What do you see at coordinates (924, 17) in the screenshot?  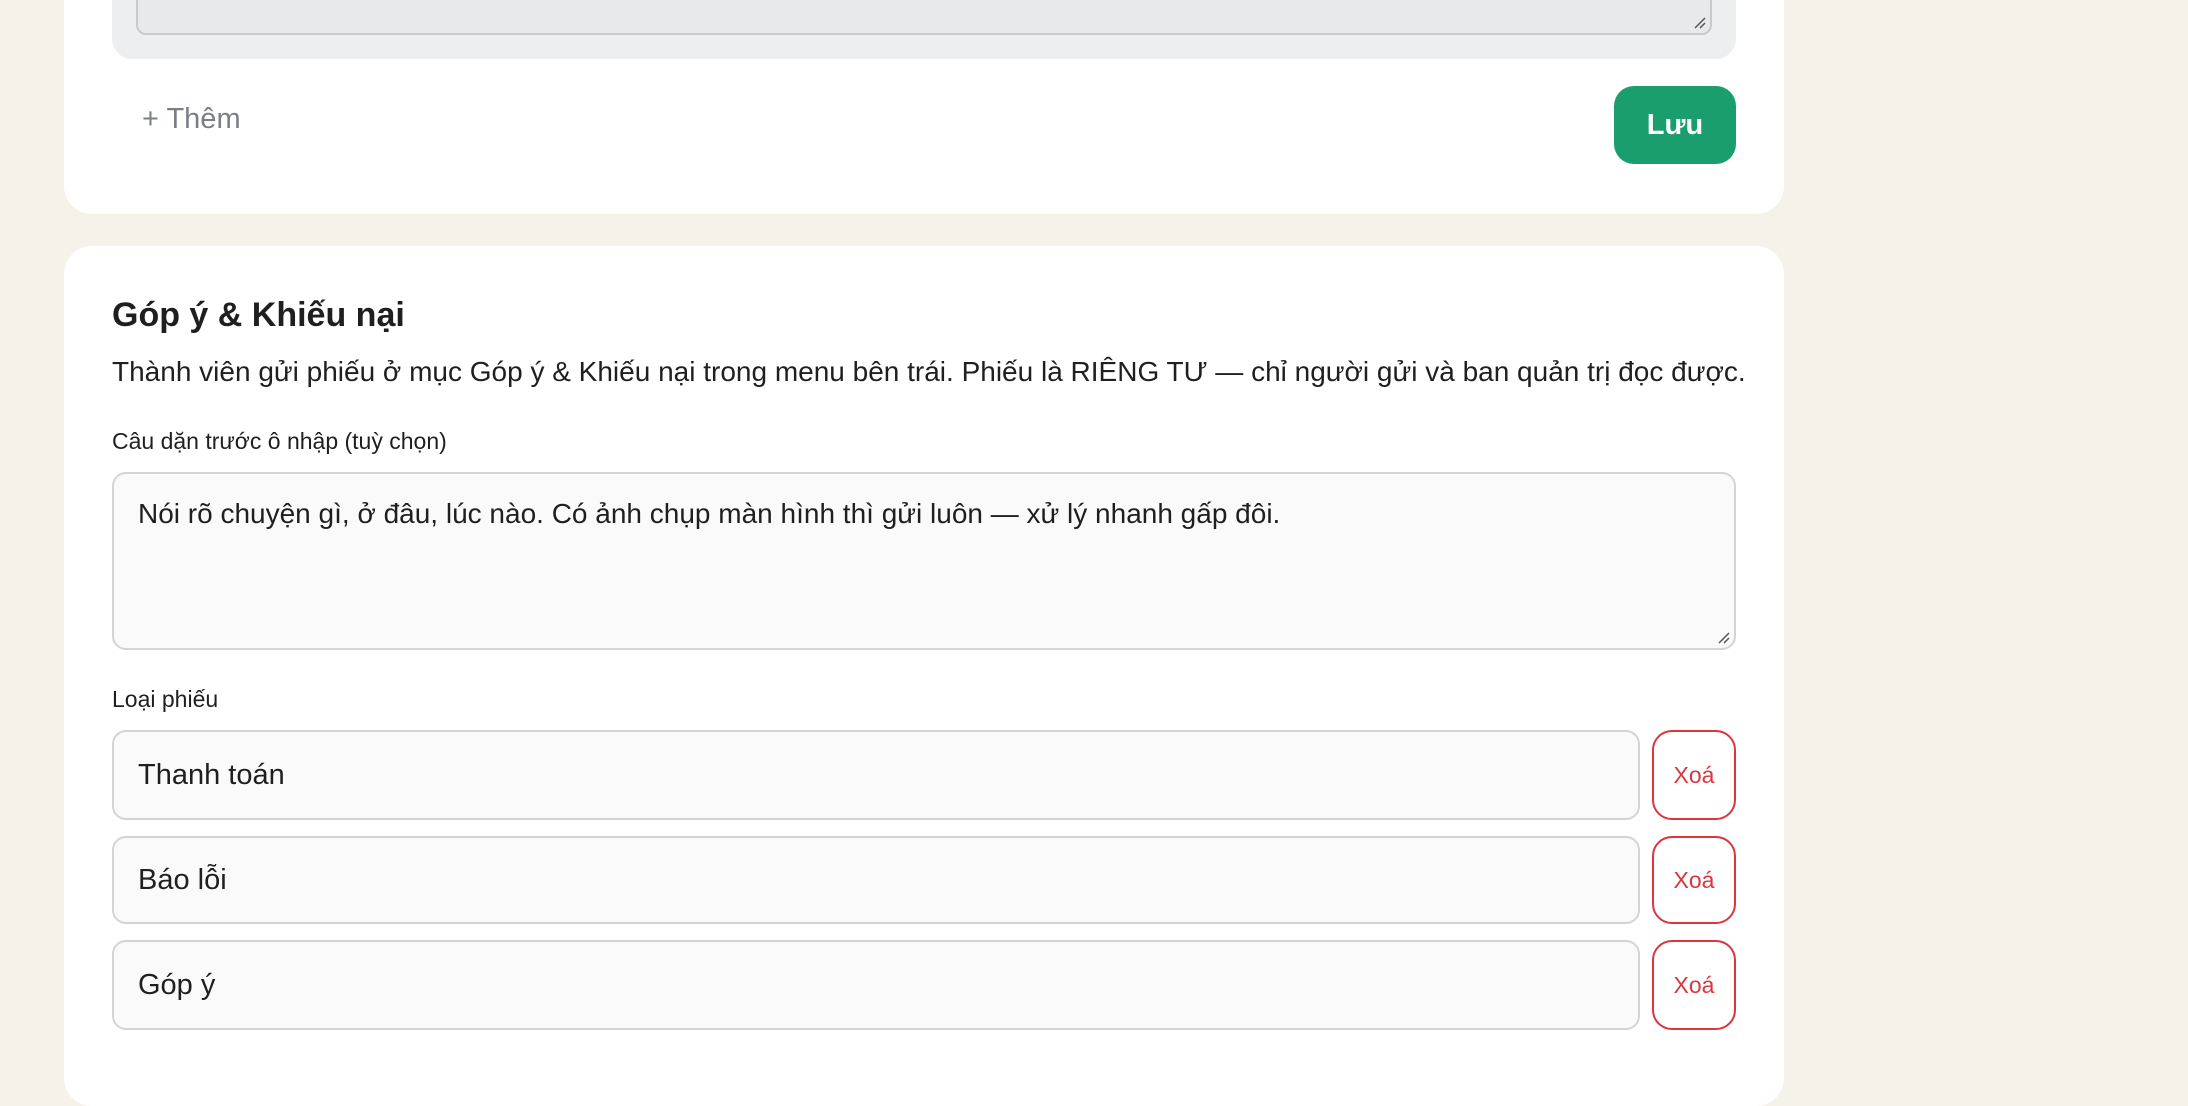 I see `previous-textarea` at bounding box center [924, 17].